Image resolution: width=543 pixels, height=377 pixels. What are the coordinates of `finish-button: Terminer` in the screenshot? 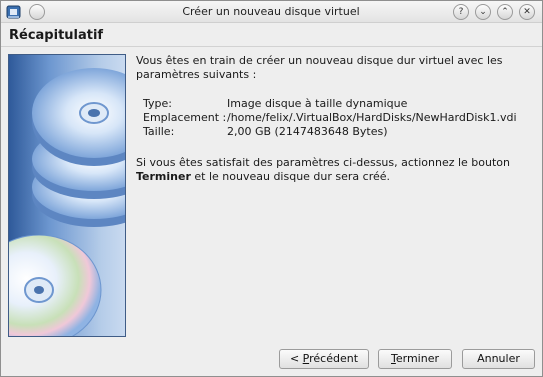 It's located at (415, 359).